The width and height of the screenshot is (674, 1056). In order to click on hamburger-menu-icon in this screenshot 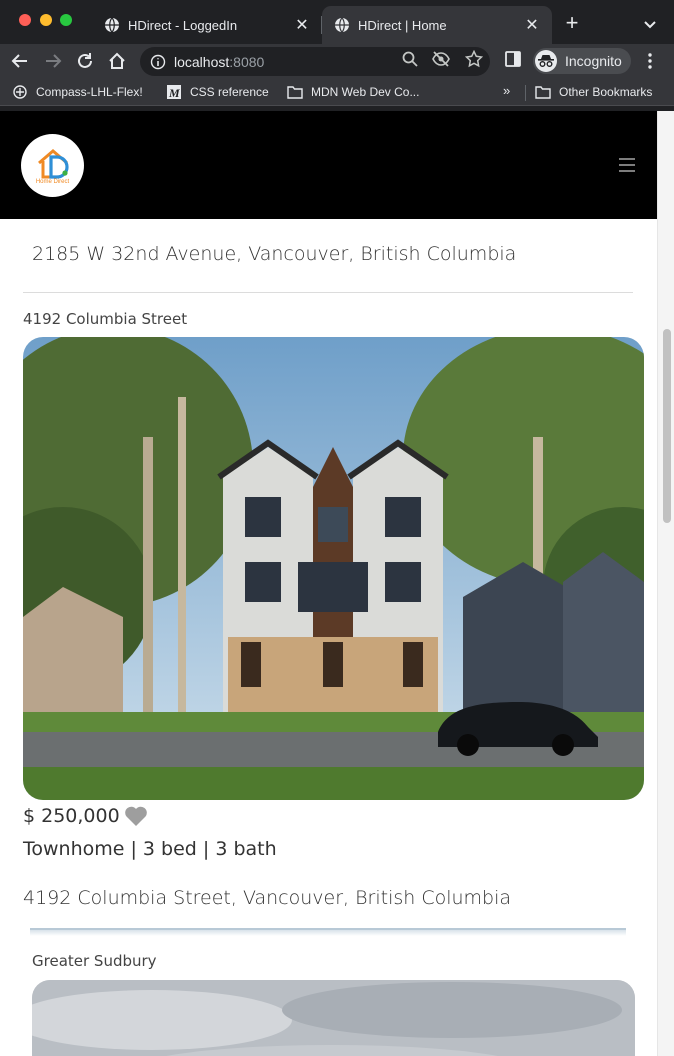, I will do `click(627, 165)`.